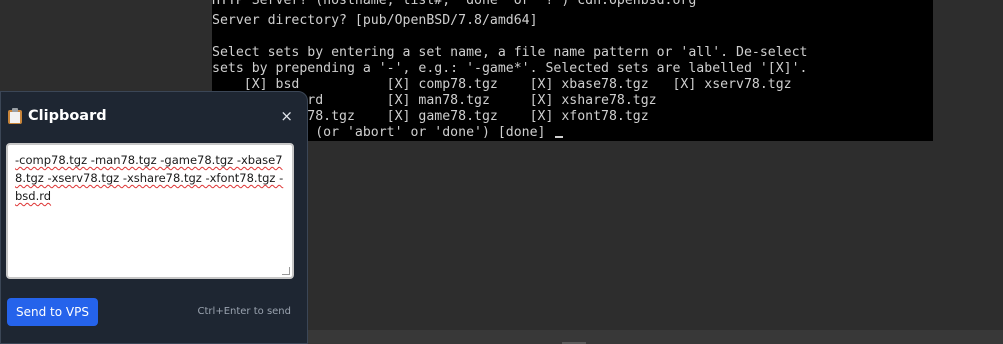 This screenshot has width=1003, height=344. Describe the element at coordinates (244, 311) in the screenshot. I see `send-shortcut-hint: Ctrl+Enter to send` at that location.